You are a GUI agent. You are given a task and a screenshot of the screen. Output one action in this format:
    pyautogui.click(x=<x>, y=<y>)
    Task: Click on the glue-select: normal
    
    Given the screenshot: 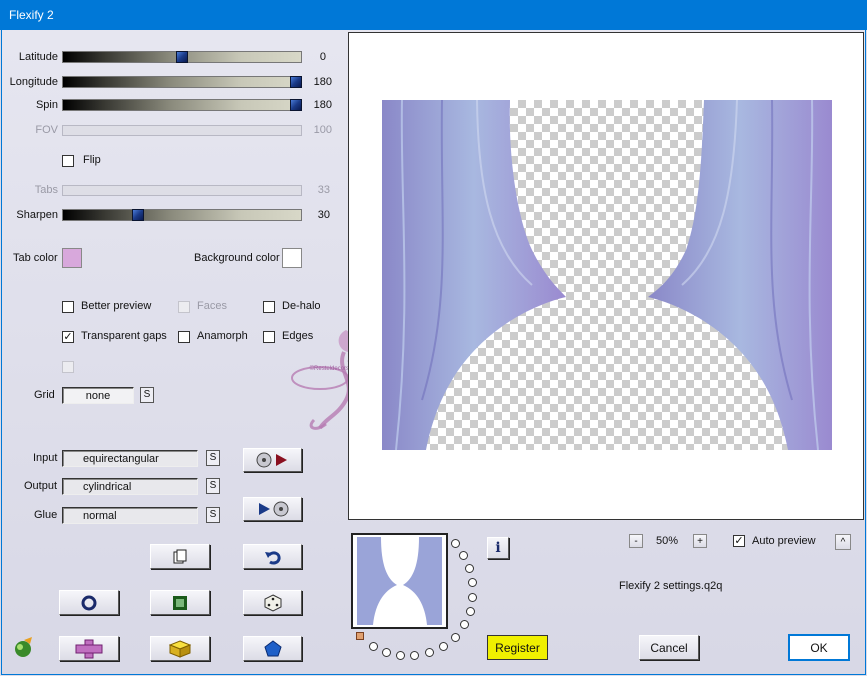 What is the action you would take?
    pyautogui.click(x=130, y=515)
    